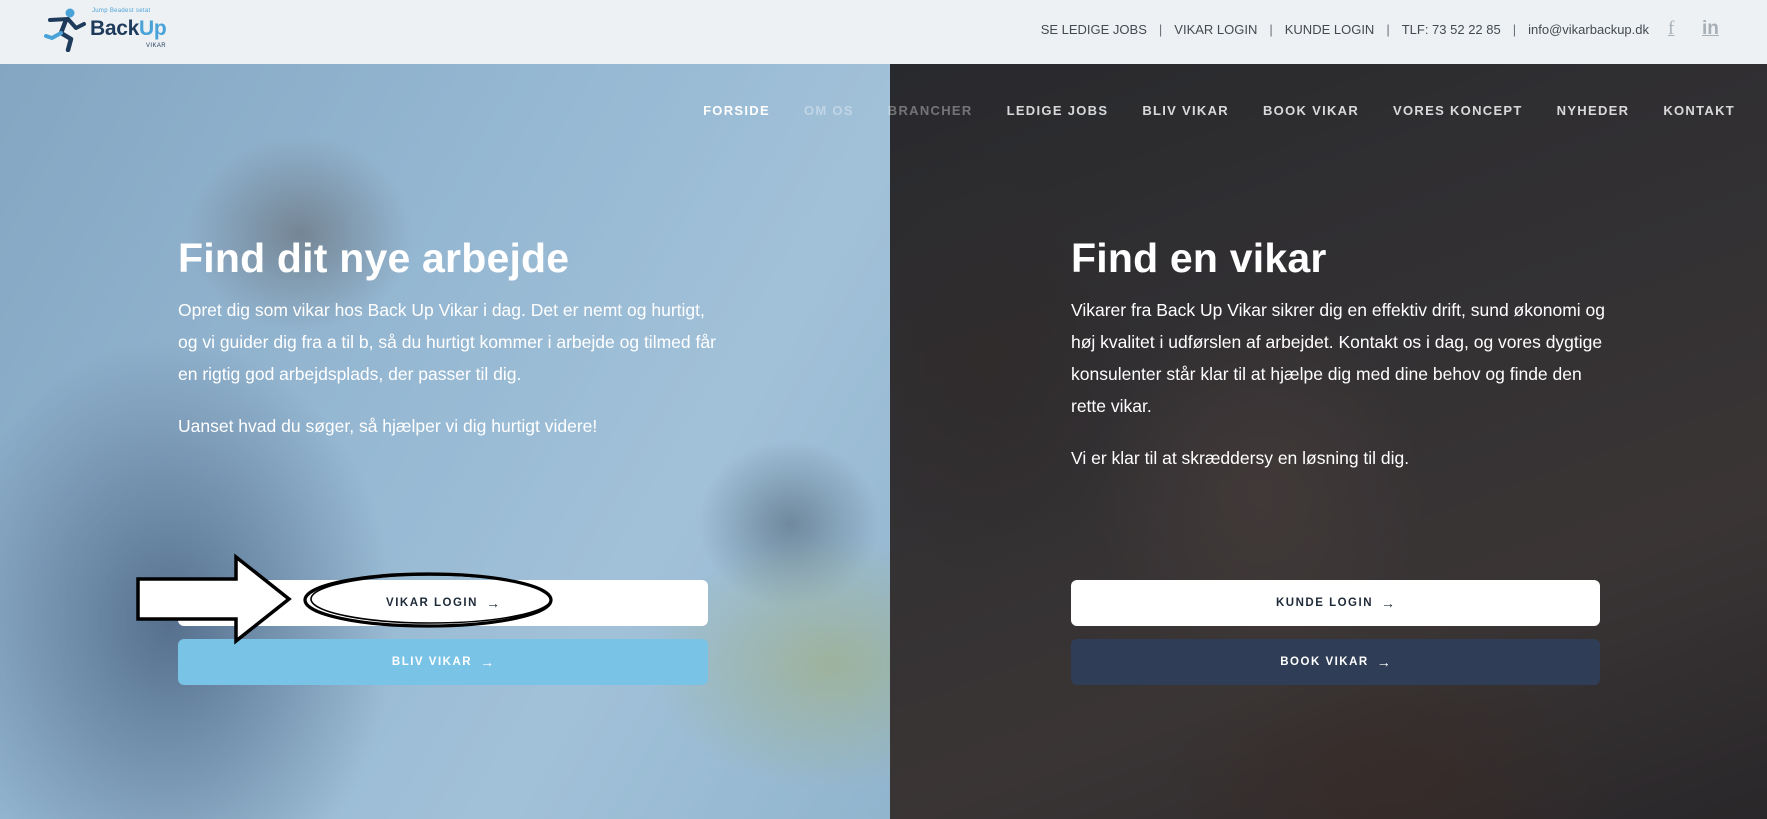 The image size is (1767, 819). What do you see at coordinates (1330, 29) in the screenshot?
I see `link-kunde-login: KUNDE LOGIN` at bounding box center [1330, 29].